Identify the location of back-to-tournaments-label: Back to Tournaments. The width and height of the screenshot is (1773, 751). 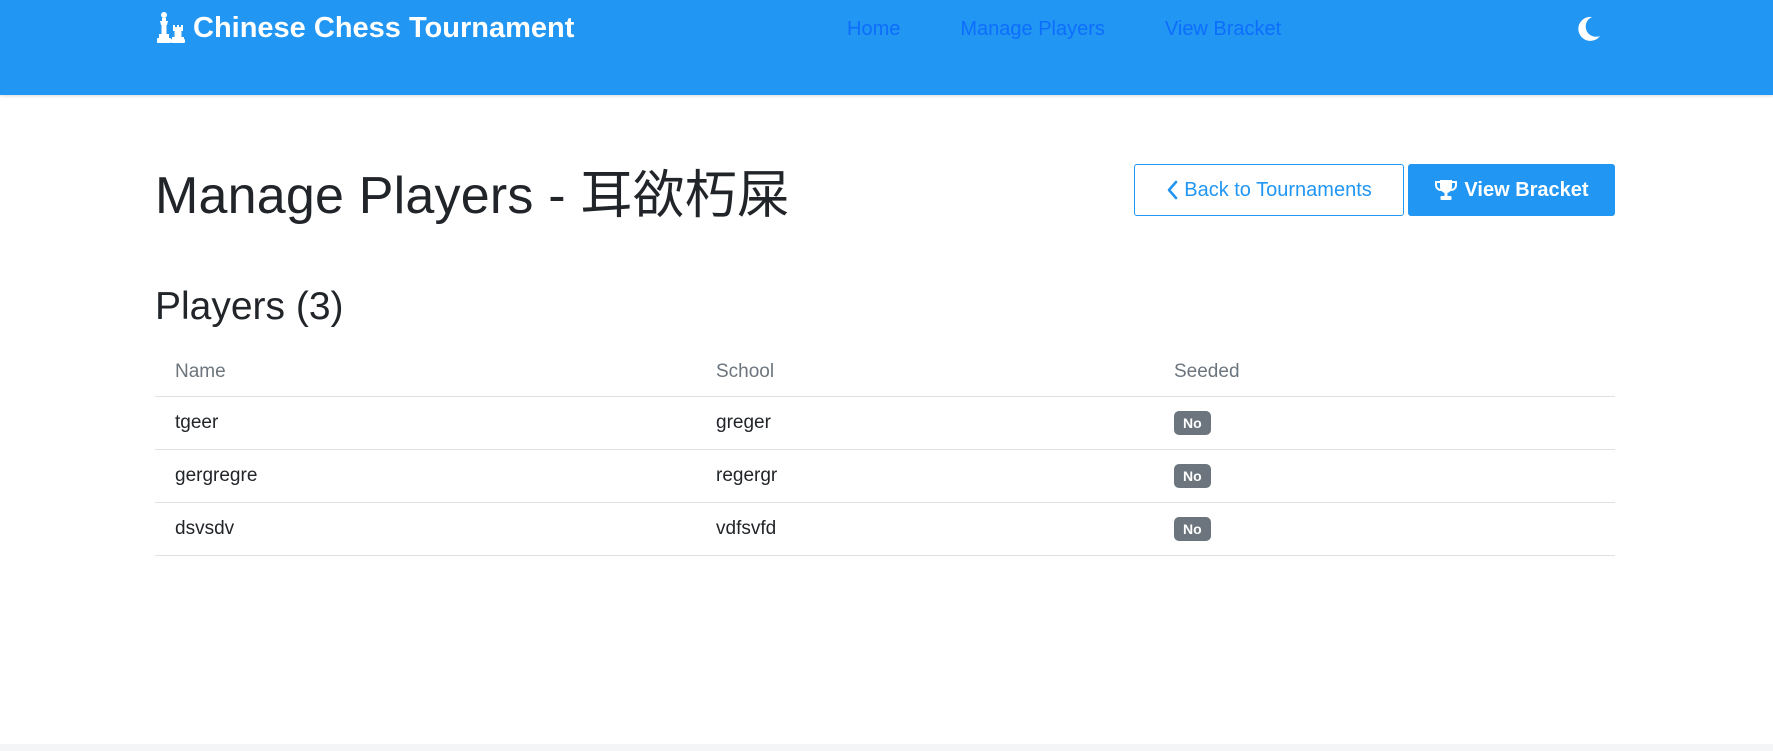
(1278, 189).